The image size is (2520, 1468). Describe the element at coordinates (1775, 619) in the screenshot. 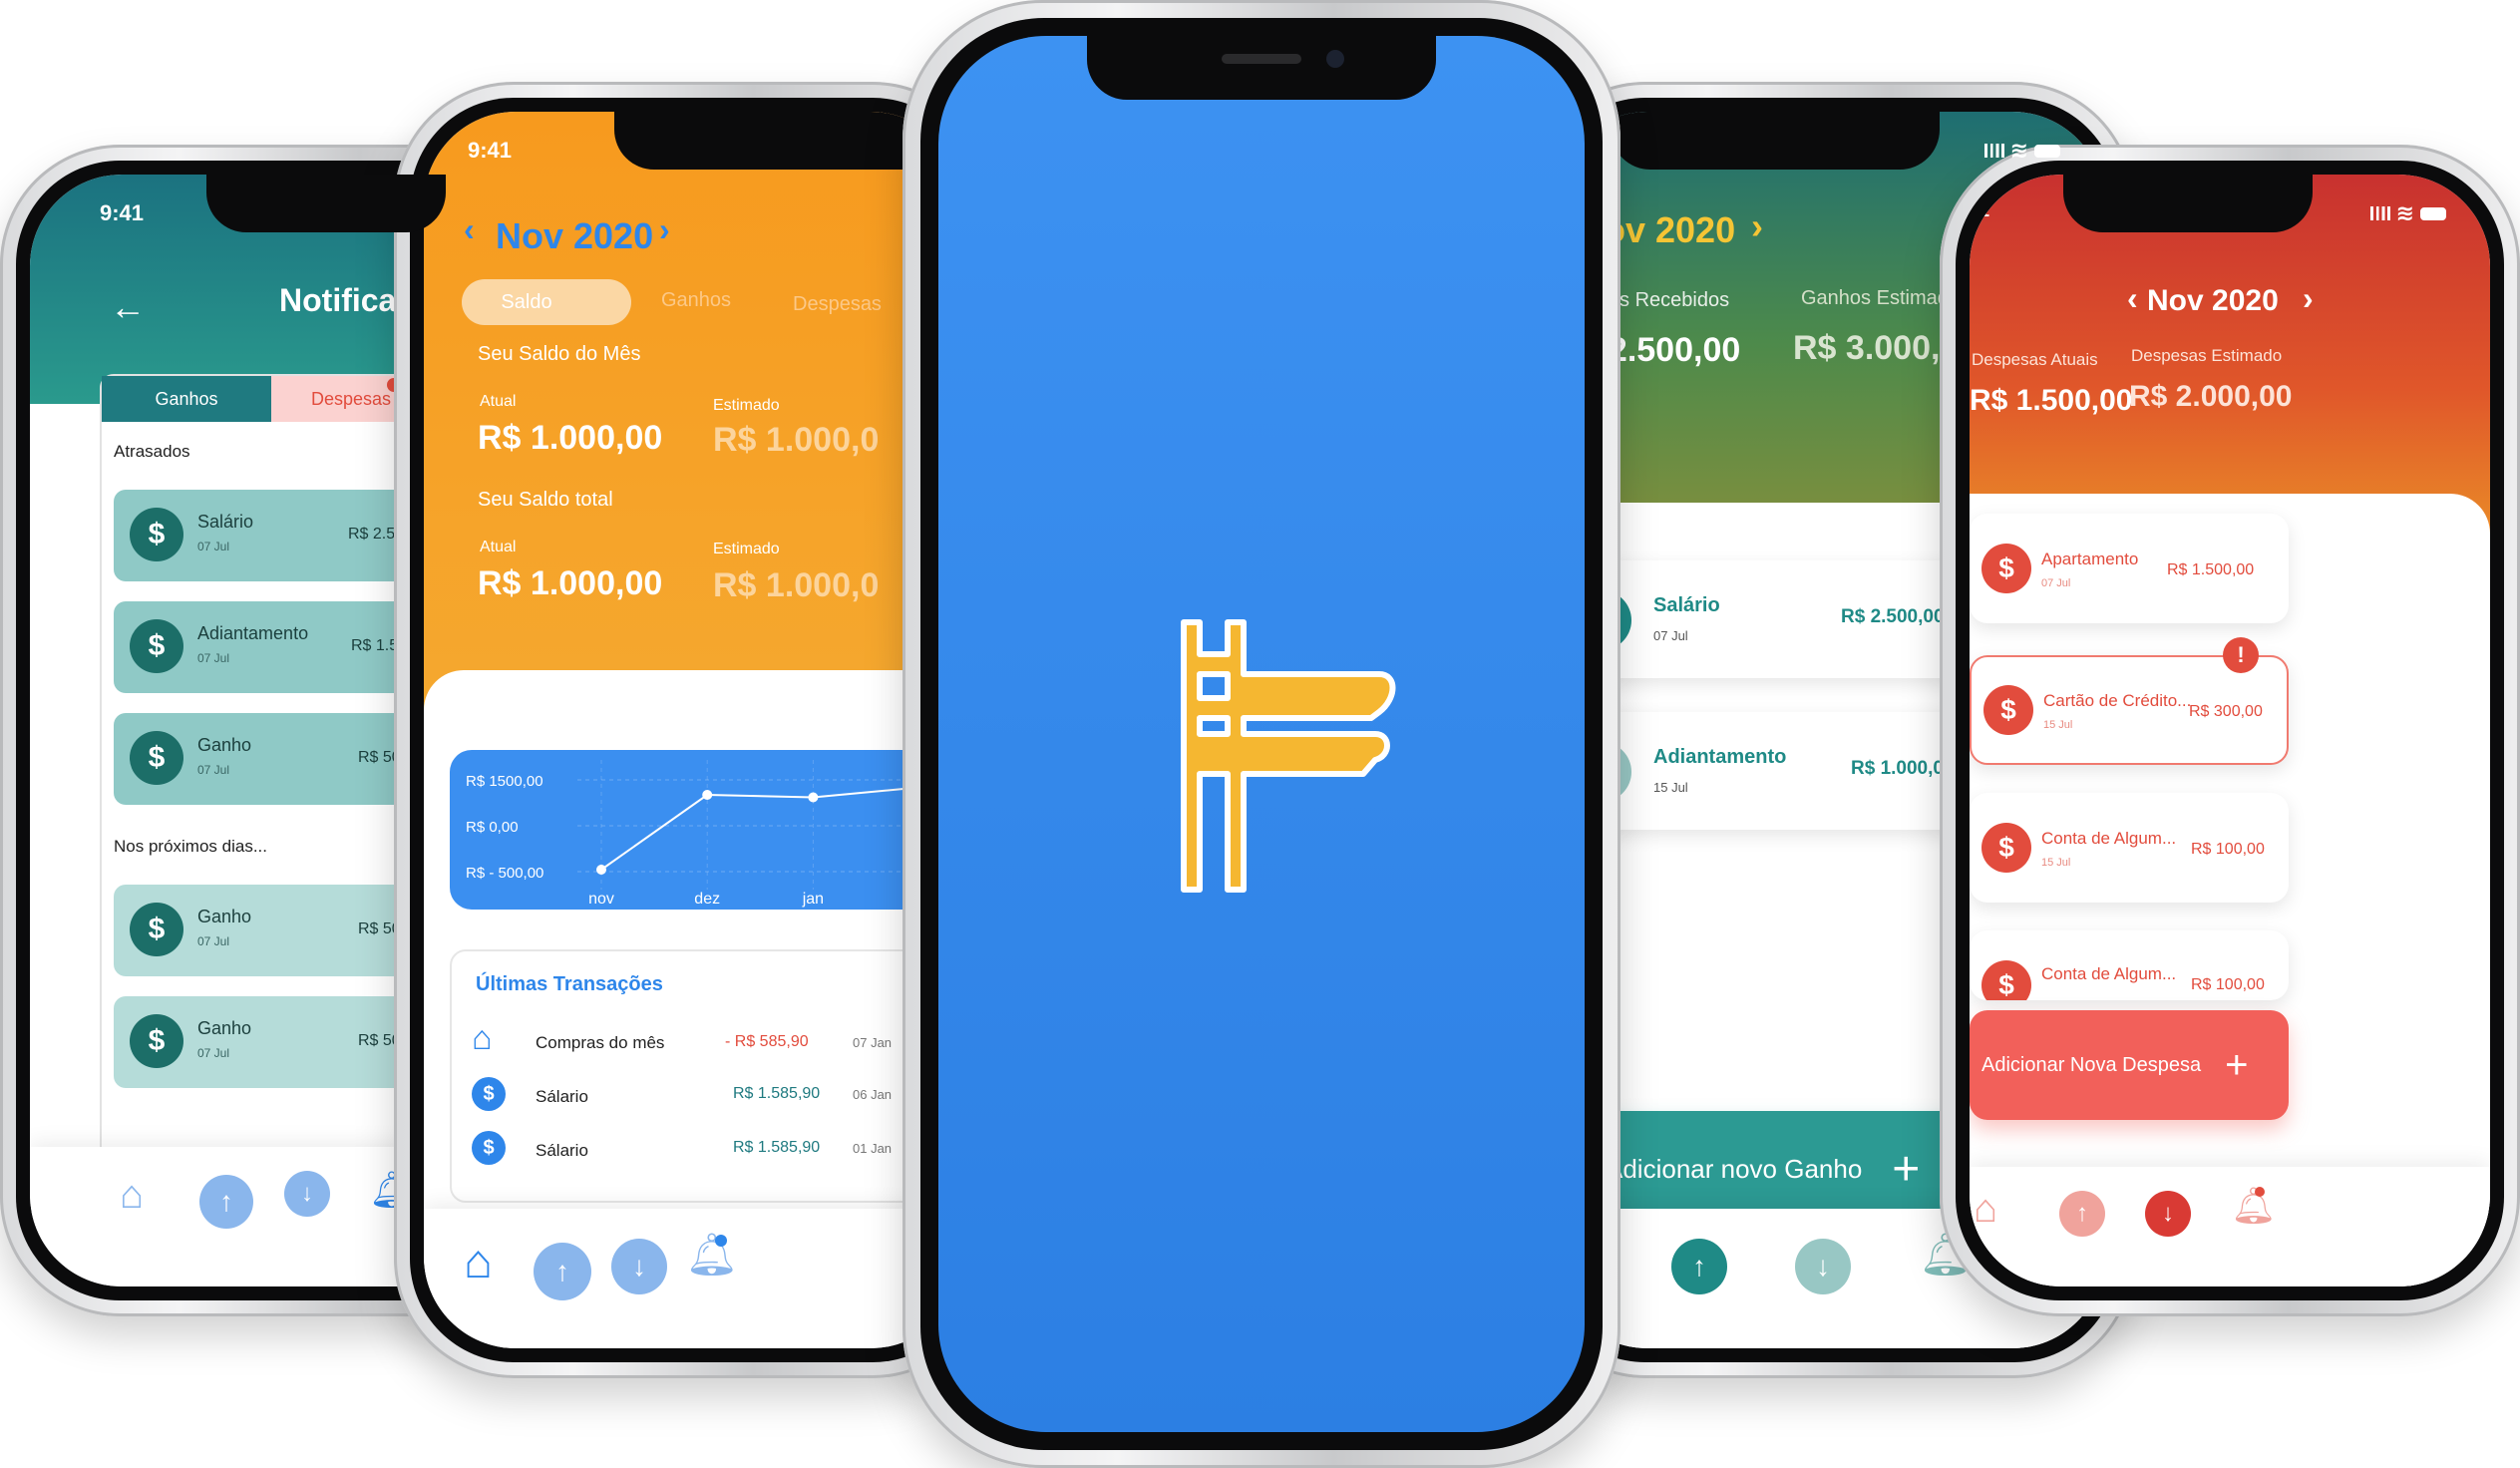

I see `list-item: $ Salário 07 Jul R$ 2.500,00` at that location.